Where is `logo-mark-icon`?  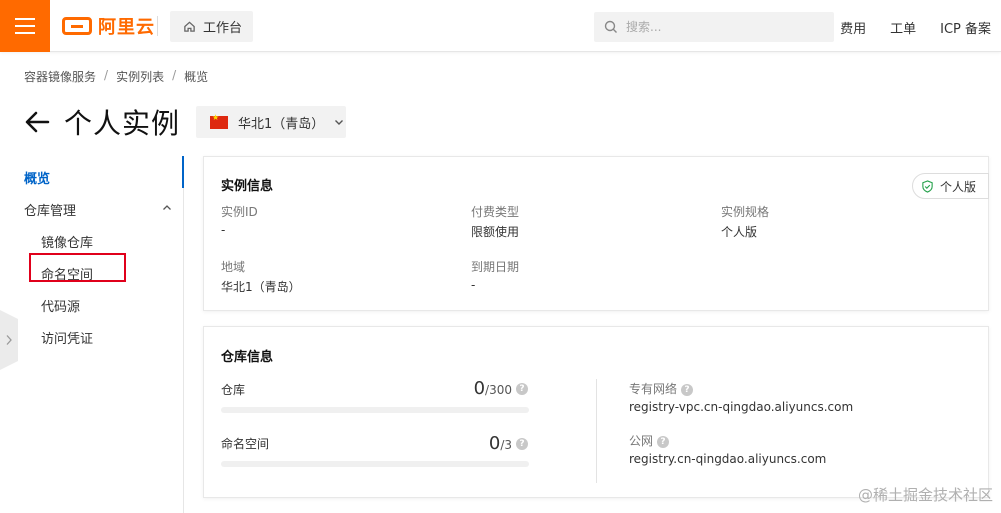 logo-mark-icon is located at coordinates (77, 26).